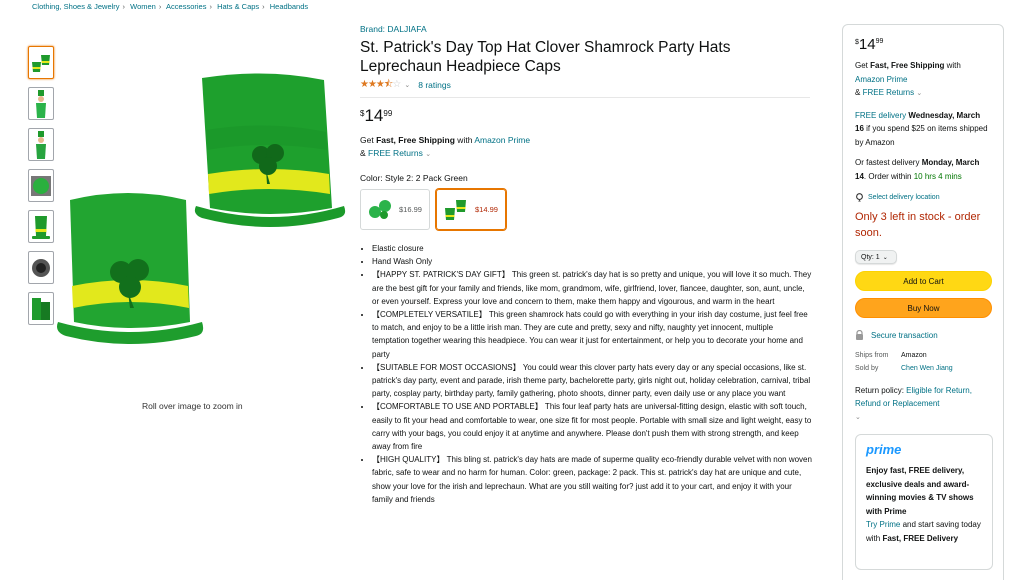  Describe the element at coordinates (380, 85) in the screenshot. I see `star-rating-icon: ★★★⯪☆` at that location.